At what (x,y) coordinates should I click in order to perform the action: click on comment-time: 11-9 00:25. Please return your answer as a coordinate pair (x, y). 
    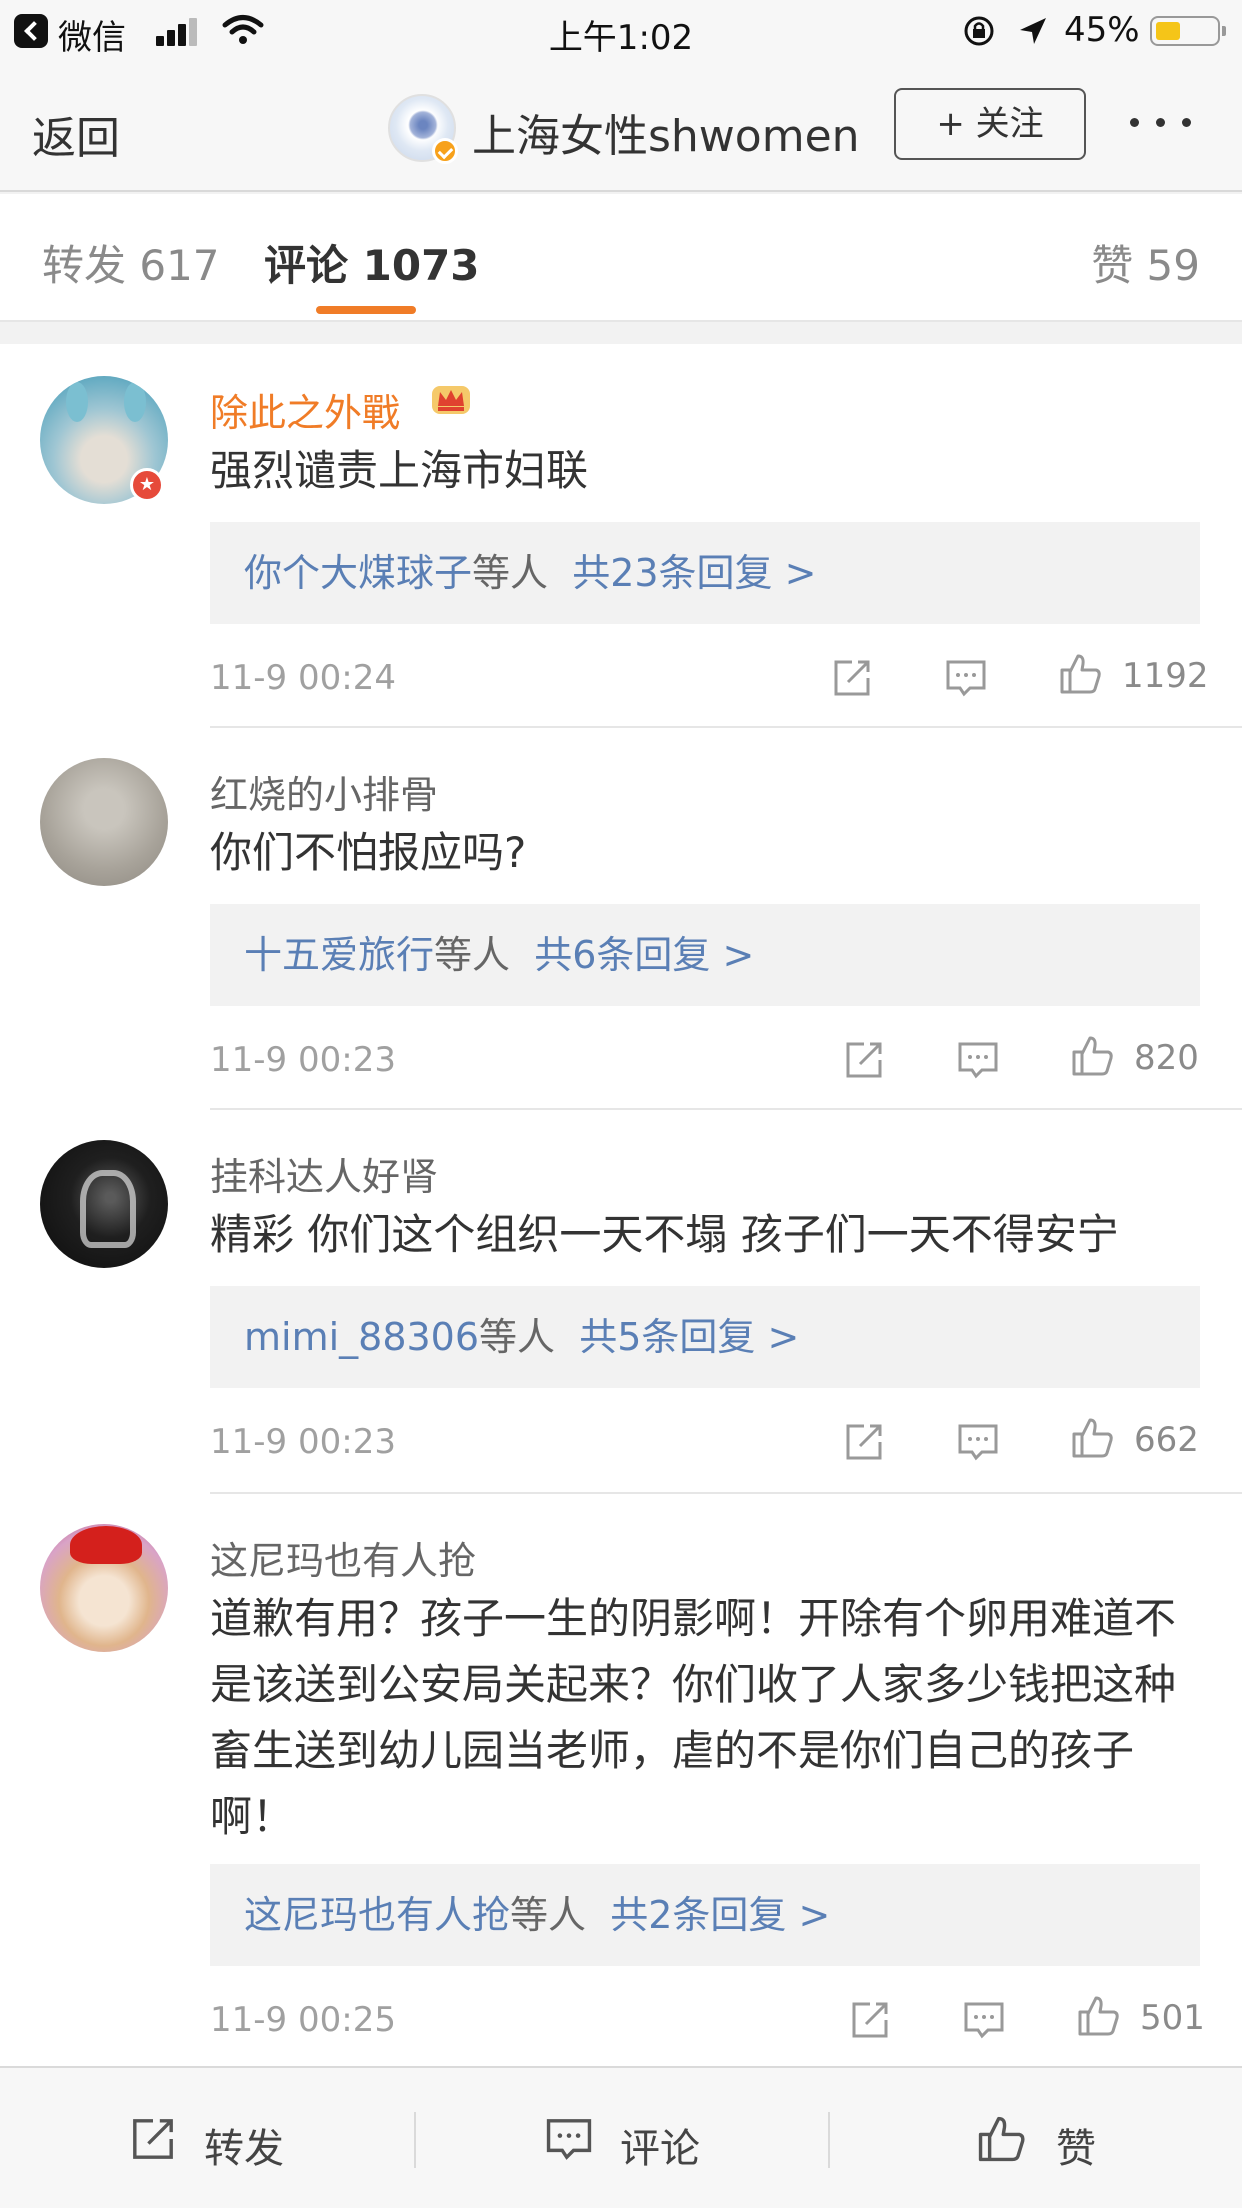
    Looking at the image, I should click on (303, 2020).